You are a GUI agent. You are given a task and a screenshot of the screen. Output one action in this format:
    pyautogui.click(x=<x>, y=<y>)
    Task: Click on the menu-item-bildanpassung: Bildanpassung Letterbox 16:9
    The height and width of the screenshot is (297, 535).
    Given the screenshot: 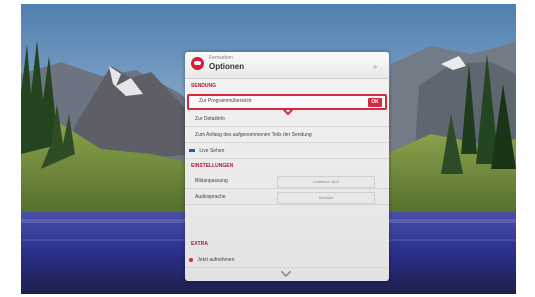 What is the action you would take?
    pyautogui.click(x=287, y=181)
    